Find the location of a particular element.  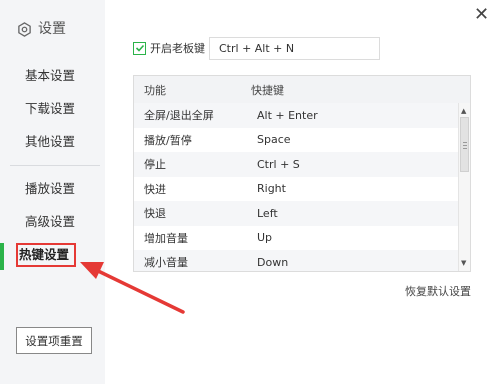

restore-default-link: 恢复默认设置 is located at coordinates (438, 291).